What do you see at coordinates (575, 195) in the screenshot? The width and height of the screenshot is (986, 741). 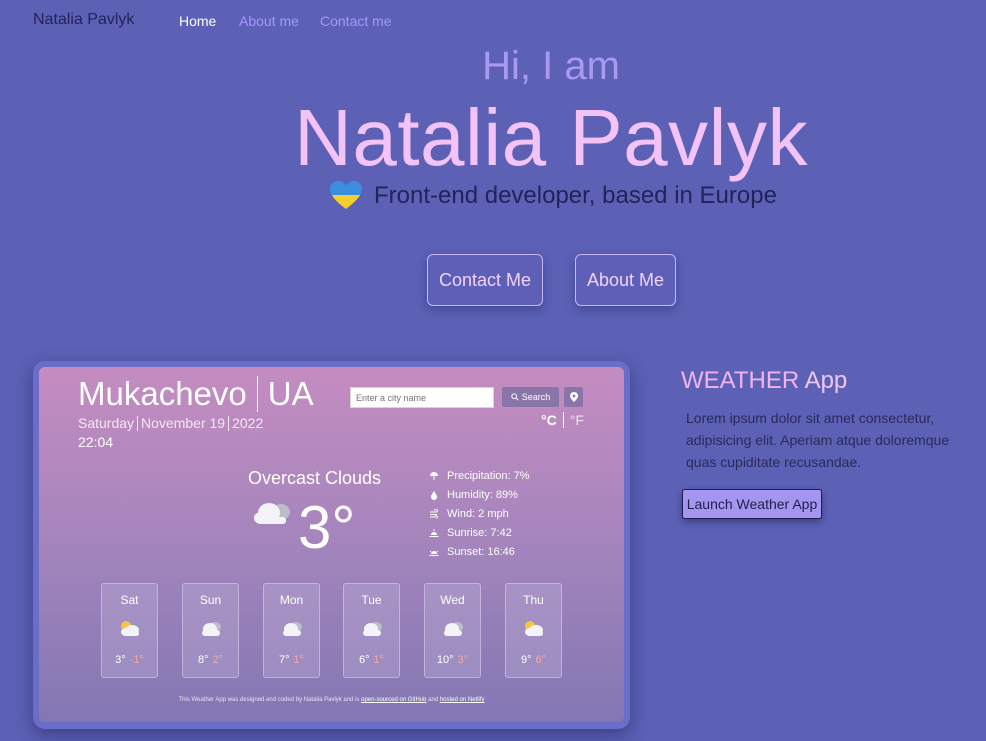 I see `tagline-text: Front-end developer, based in Europe` at bounding box center [575, 195].